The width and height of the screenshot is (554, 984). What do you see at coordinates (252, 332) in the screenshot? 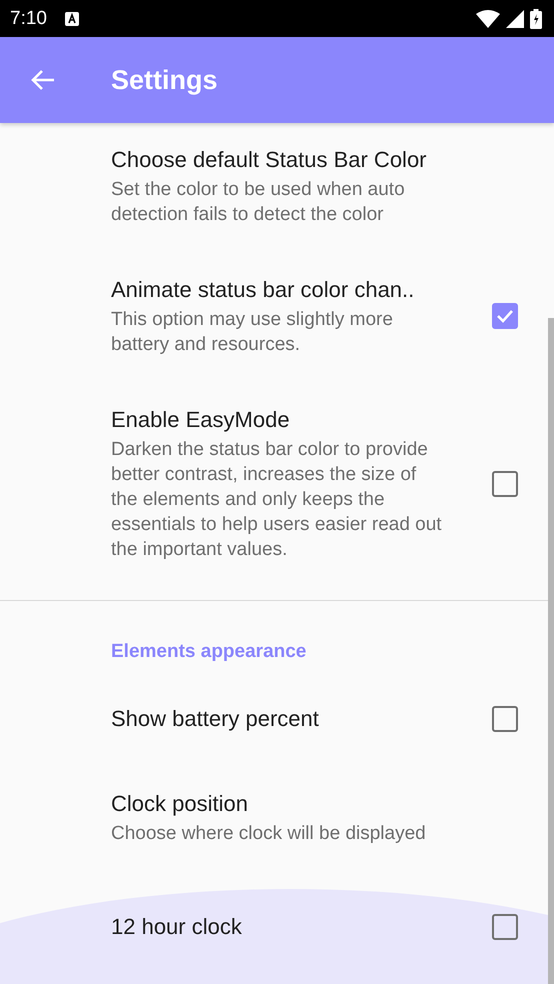
I see `setting-summary: This option may use slightly more battery and resources.` at bounding box center [252, 332].